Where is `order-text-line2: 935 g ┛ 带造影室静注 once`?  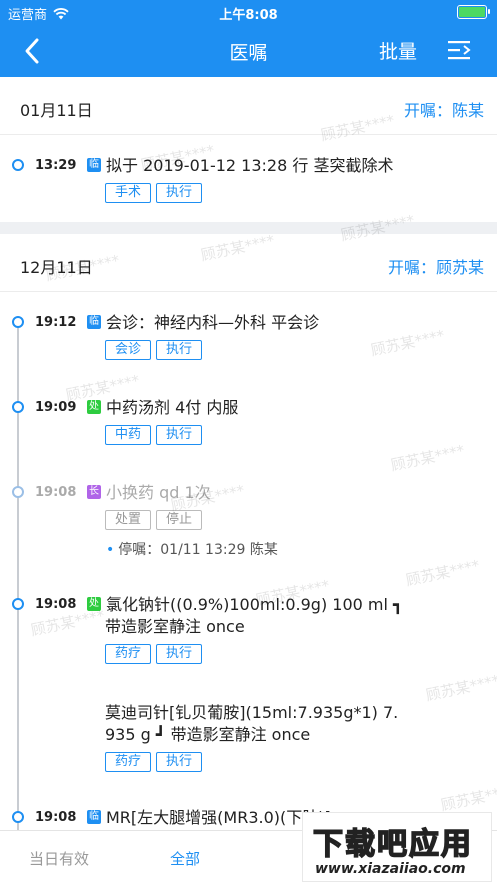
order-text-line2: 935 g ┛ 带造影室静注 once is located at coordinates (208, 734).